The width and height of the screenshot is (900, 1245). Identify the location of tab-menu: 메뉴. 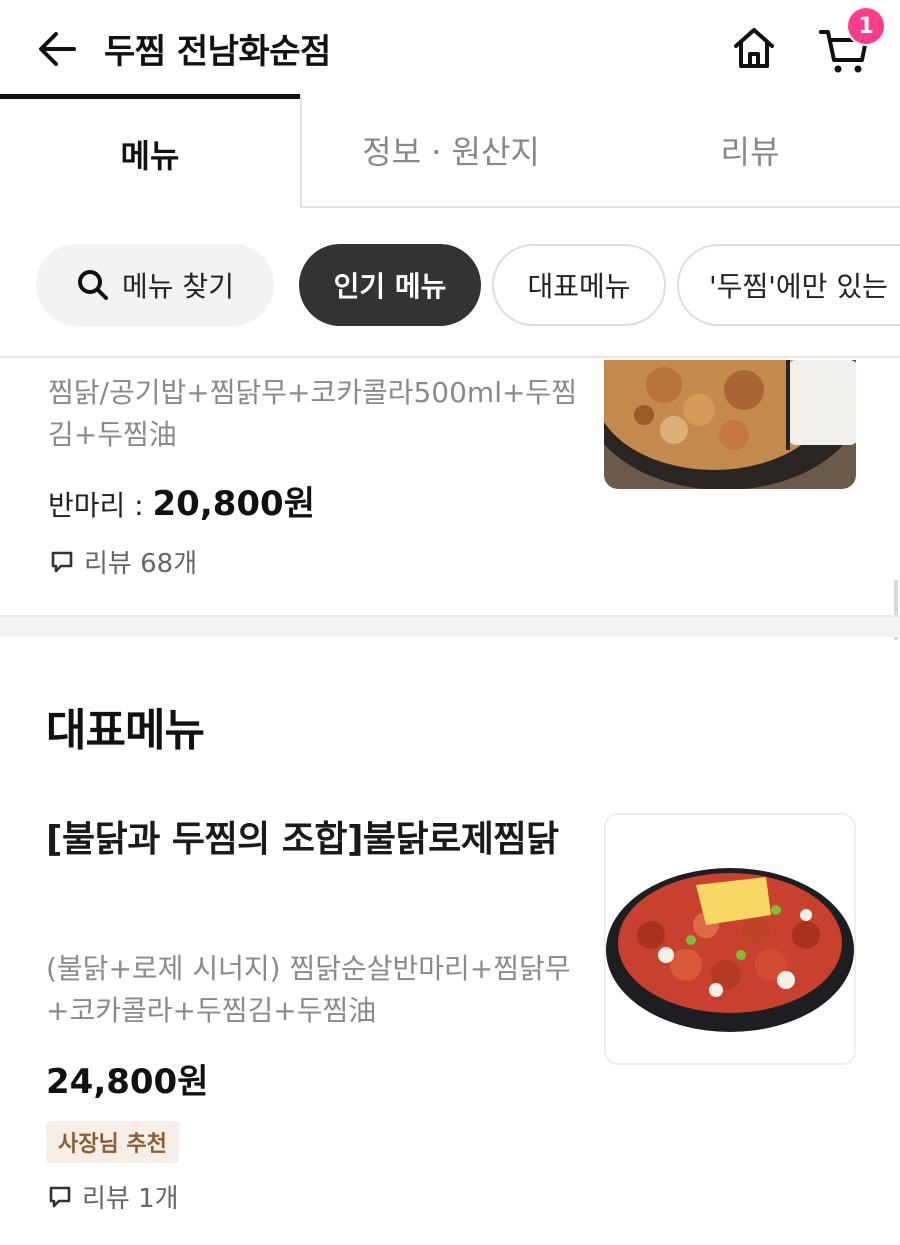
(150, 151).